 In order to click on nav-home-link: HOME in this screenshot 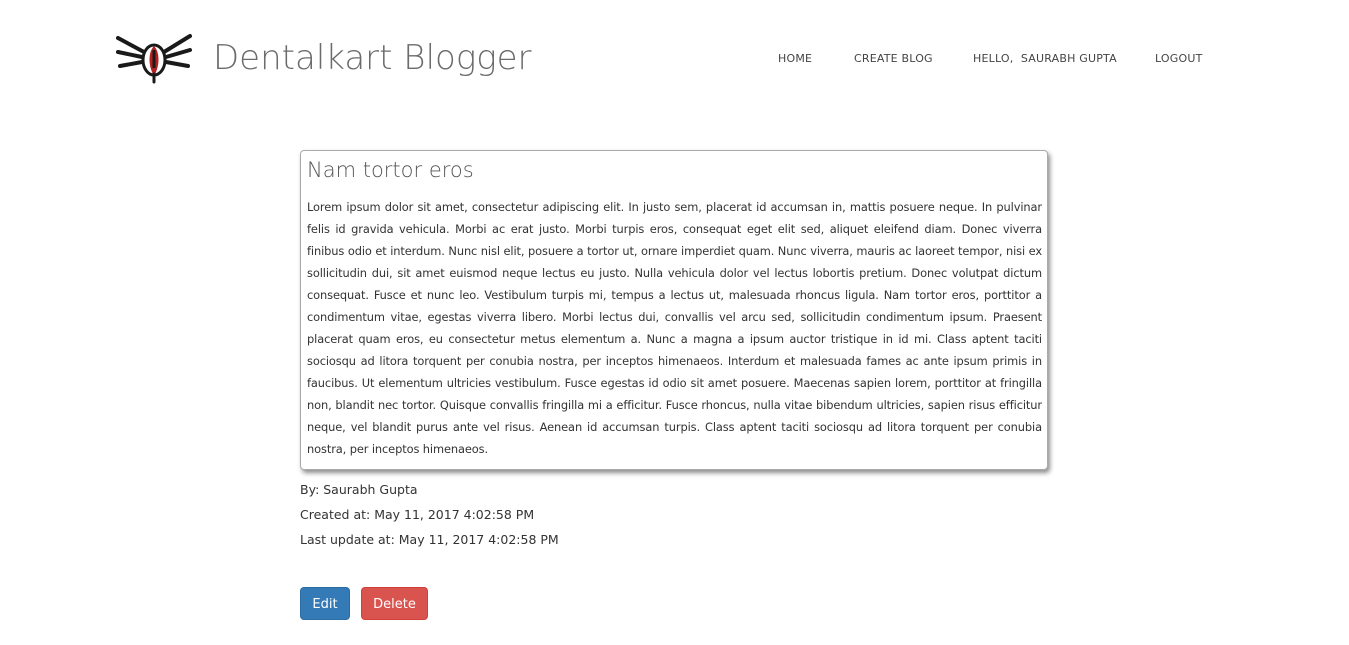, I will do `click(795, 58)`.